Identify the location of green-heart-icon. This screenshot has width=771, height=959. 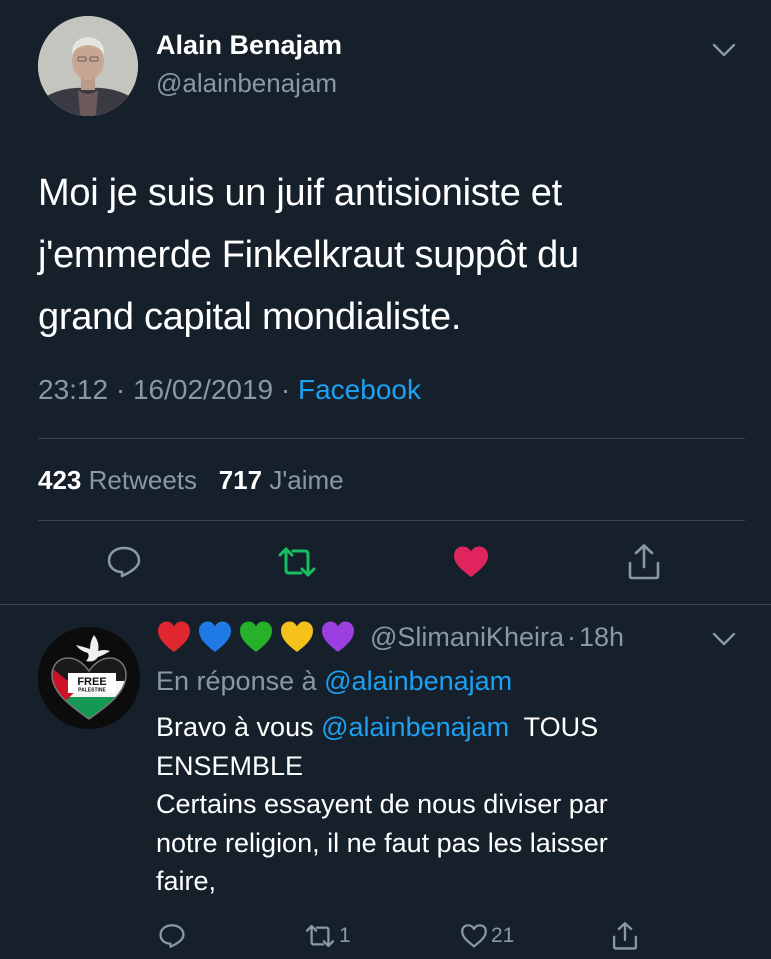
(256, 636).